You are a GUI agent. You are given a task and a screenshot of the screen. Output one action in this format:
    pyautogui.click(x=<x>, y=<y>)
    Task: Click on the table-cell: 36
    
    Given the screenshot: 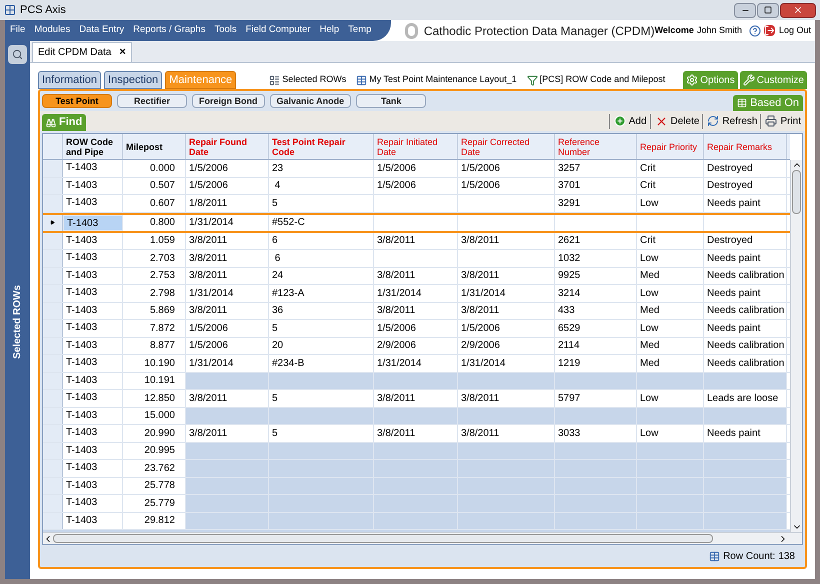 What is the action you would take?
    pyautogui.click(x=321, y=310)
    